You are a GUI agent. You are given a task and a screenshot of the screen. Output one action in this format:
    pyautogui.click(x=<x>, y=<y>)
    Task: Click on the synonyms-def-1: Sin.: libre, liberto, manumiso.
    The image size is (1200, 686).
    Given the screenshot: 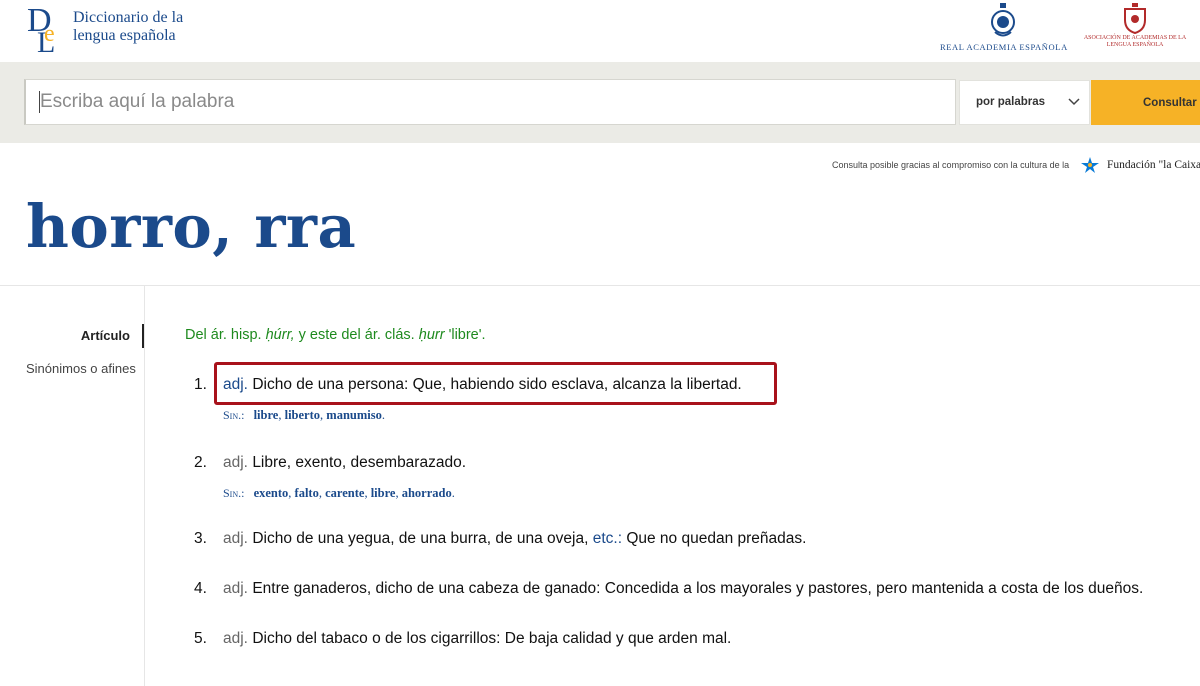 What is the action you would take?
    pyautogui.click(x=304, y=415)
    